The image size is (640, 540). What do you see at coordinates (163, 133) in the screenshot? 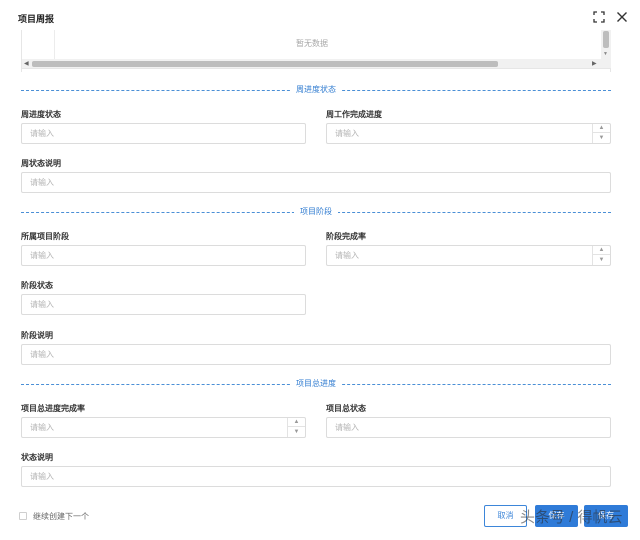
I see `week-progress-status-input: 请输入` at bounding box center [163, 133].